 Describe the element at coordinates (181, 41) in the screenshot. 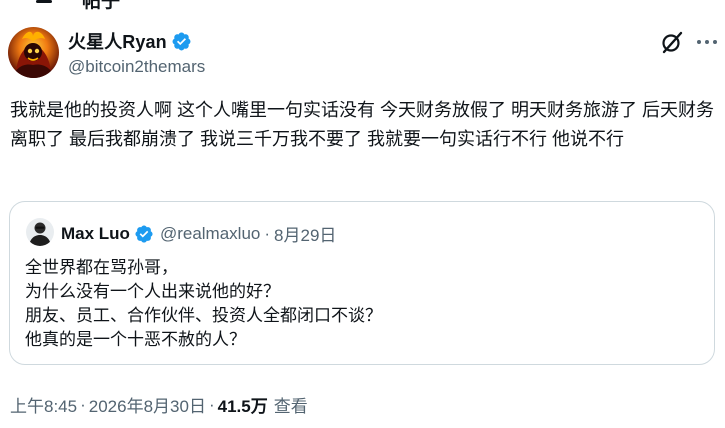

I see `verified-badge-icon` at that location.